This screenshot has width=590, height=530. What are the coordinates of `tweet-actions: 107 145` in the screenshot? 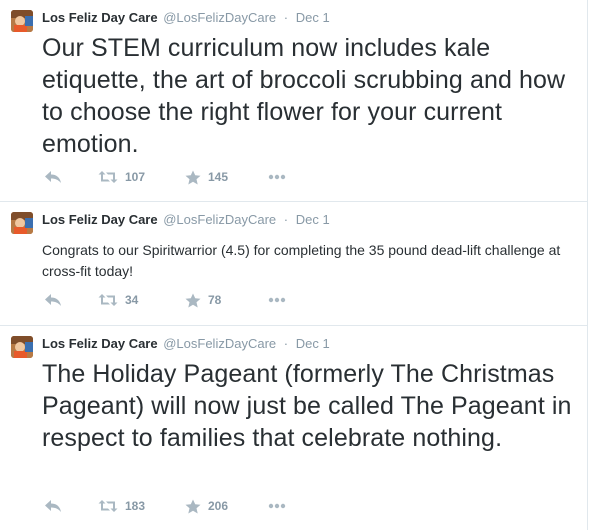 It's located at (192, 177).